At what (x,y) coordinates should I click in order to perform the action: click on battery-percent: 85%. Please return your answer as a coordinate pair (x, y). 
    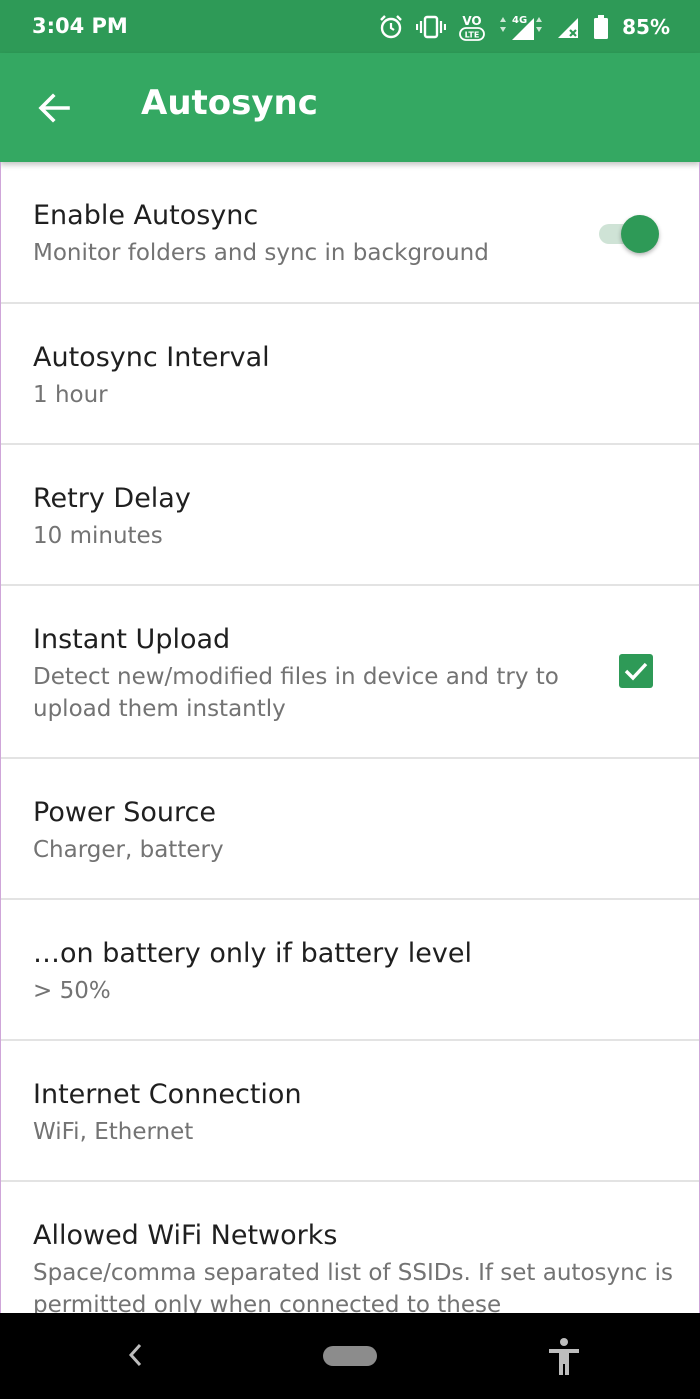
    Looking at the image, I should click on (646, 27).